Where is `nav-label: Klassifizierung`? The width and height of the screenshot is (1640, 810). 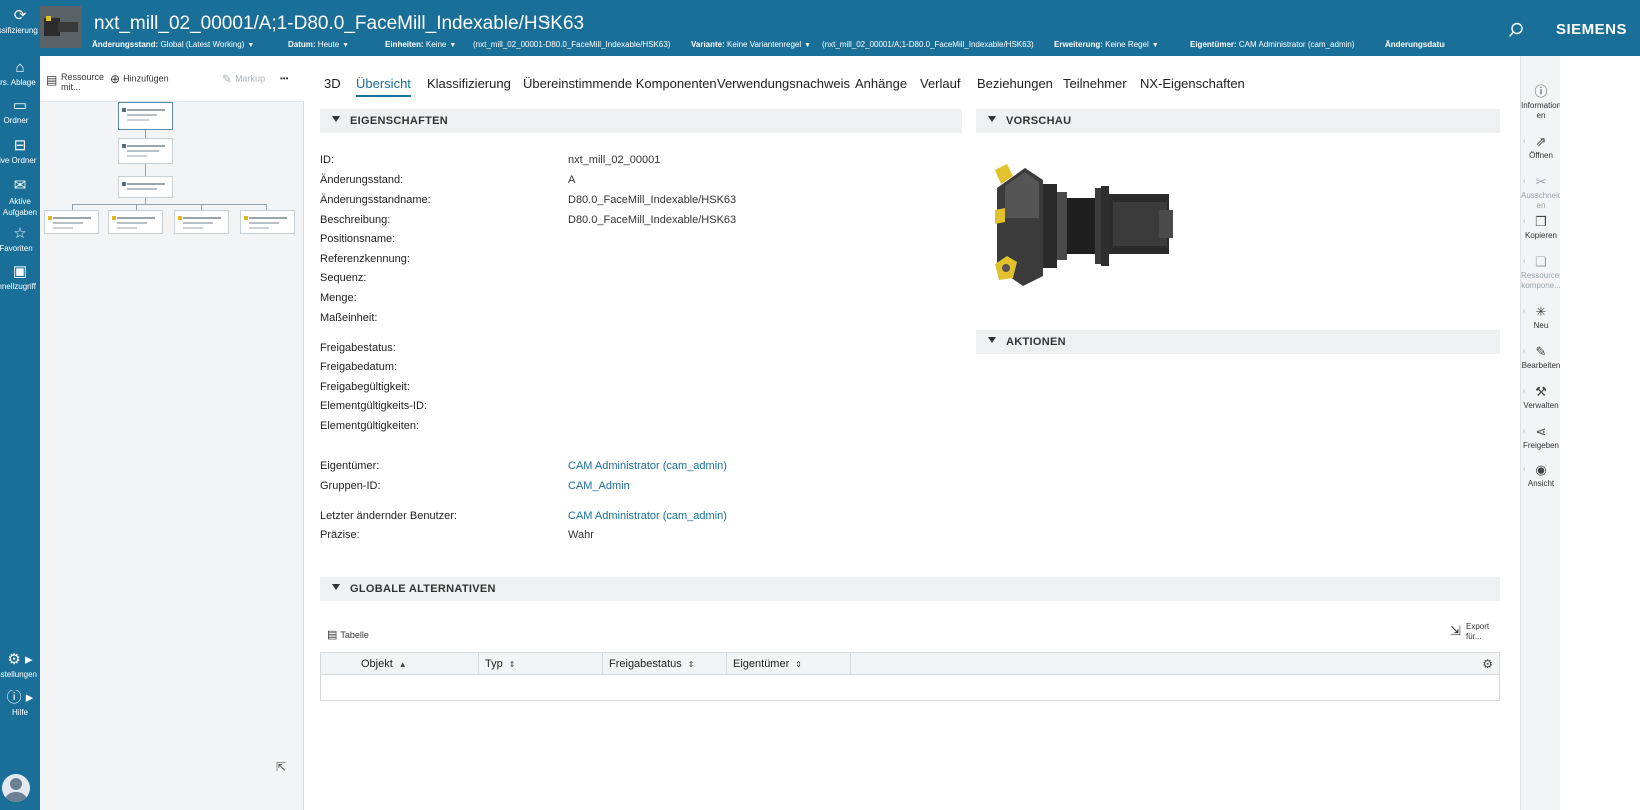
nav-label: Klassifizierung is located at coordinates (19, 30).